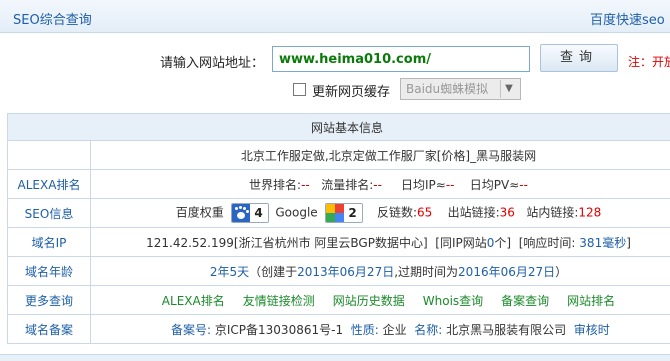  I want to click on spider-select: Baidu蜘蛛模拟 ▼, so click(460, 89).